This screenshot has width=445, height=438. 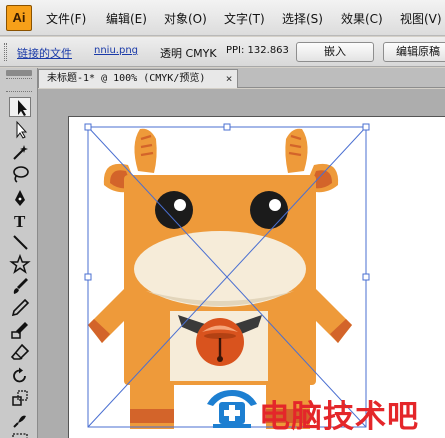 What do you see at coordinates (5, 52) in the screenshot?
I see `control-bar-grip` at bounding box center [5, 52].